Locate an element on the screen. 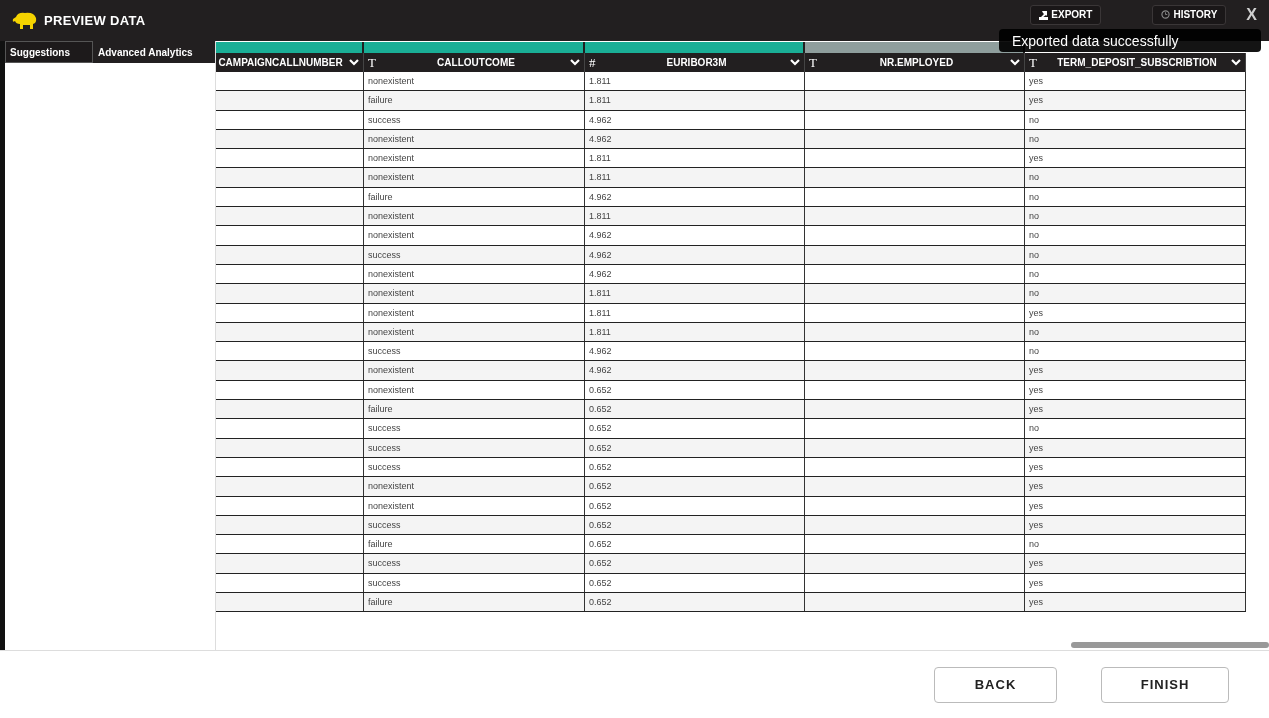  column-header: CAMPAIGNCALLNUMBER is located at coordinates (282, 62).